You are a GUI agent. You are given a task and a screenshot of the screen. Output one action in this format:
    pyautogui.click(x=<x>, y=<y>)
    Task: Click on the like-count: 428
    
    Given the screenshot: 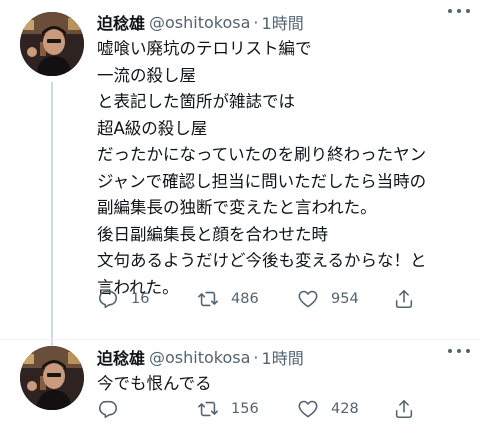 What is the action you would take?
    pyautogui.click(x=345, y=409)
    